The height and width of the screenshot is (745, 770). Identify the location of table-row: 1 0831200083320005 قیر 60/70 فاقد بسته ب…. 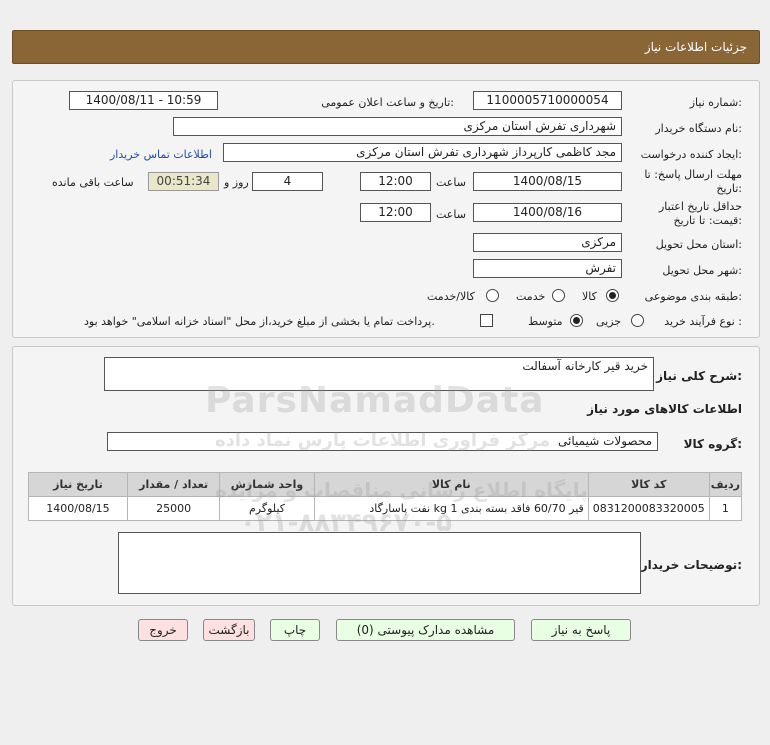
(385, 508).